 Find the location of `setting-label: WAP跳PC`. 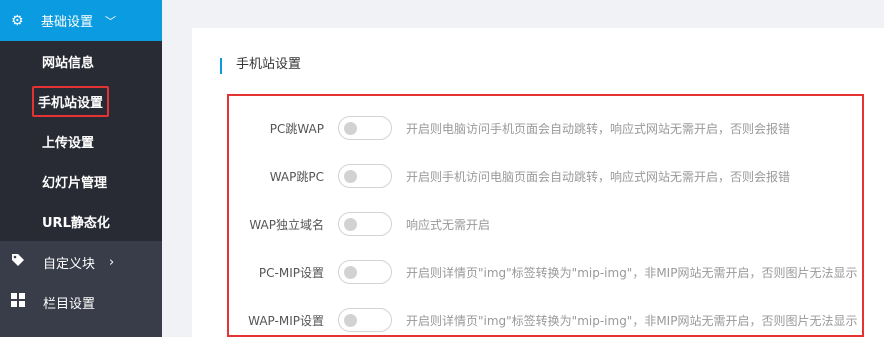

setting-label: WAP跳PC is located at coordinates (296, 176).